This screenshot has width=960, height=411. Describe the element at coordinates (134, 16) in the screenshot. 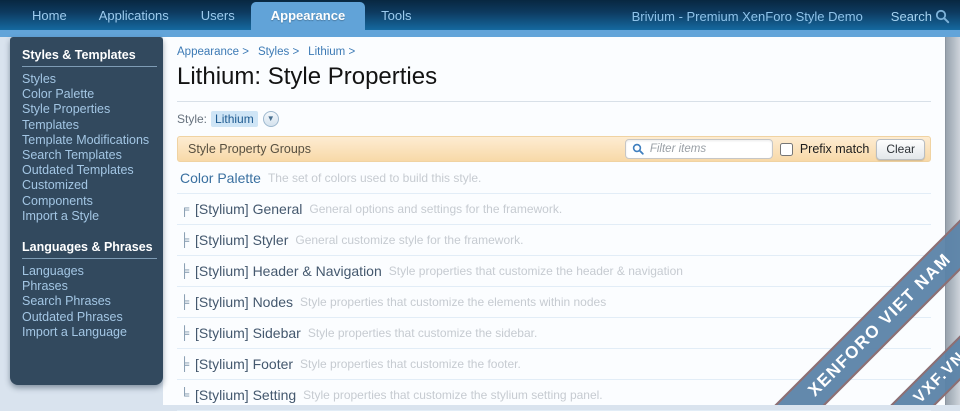

I see `nav-tab-applications: Applications` at that location.